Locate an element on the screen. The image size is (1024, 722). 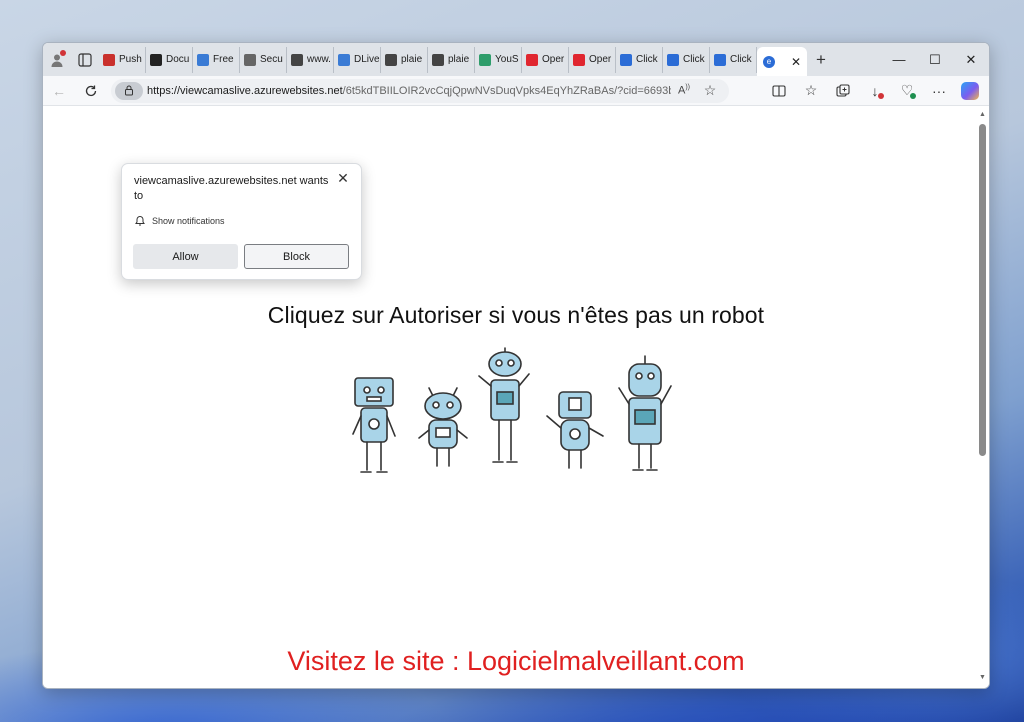
tab-4: Secu is located at coordinates (263, 59).